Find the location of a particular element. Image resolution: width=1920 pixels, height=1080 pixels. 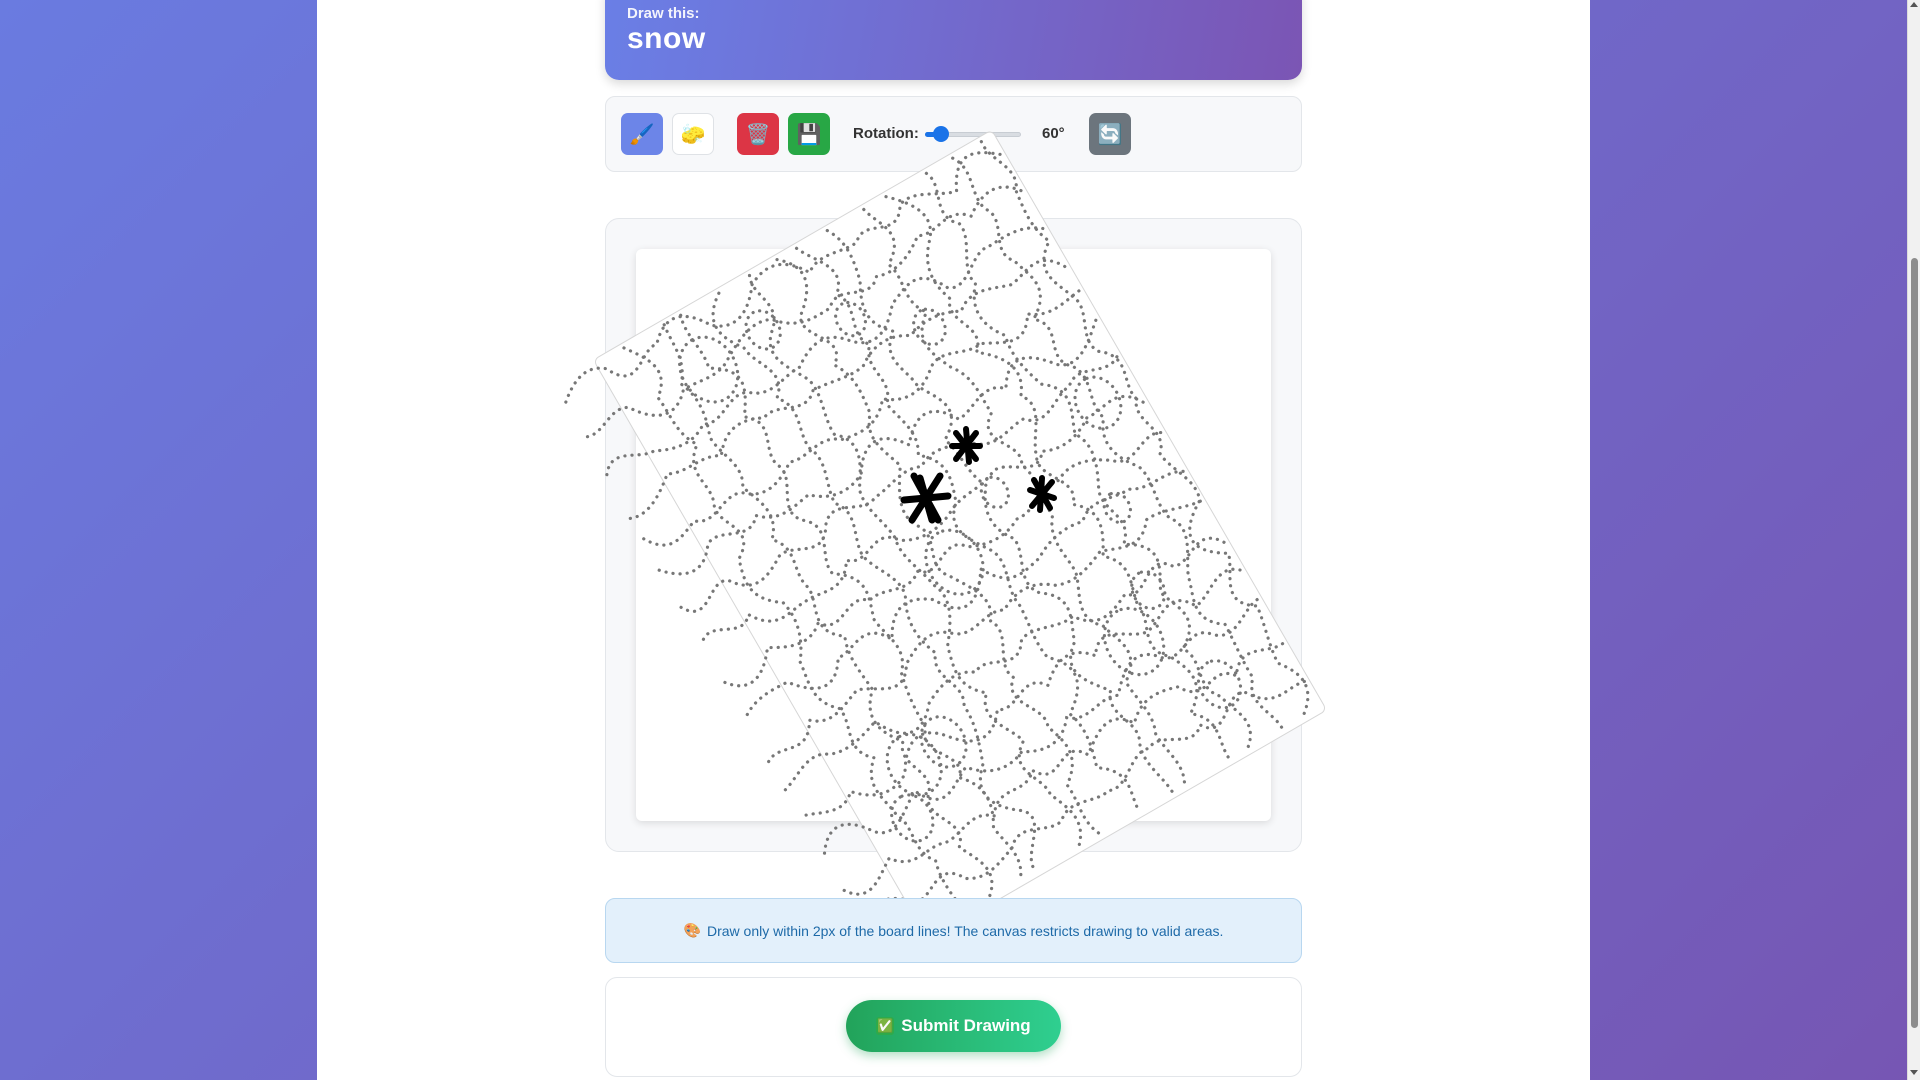

rotation-value: 60° is located at coordinates (1053, 133).